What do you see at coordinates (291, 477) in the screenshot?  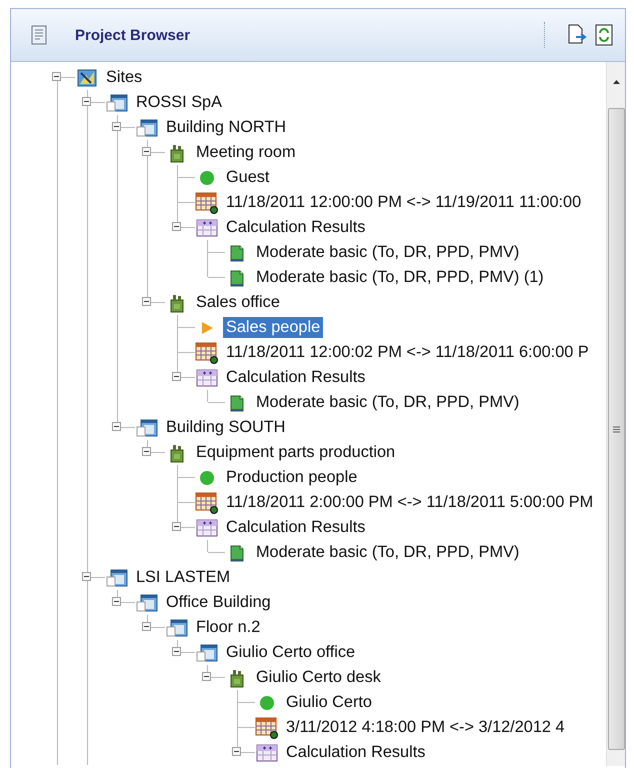 I see `tree-item: Production people` at bounding box center [291, 477].